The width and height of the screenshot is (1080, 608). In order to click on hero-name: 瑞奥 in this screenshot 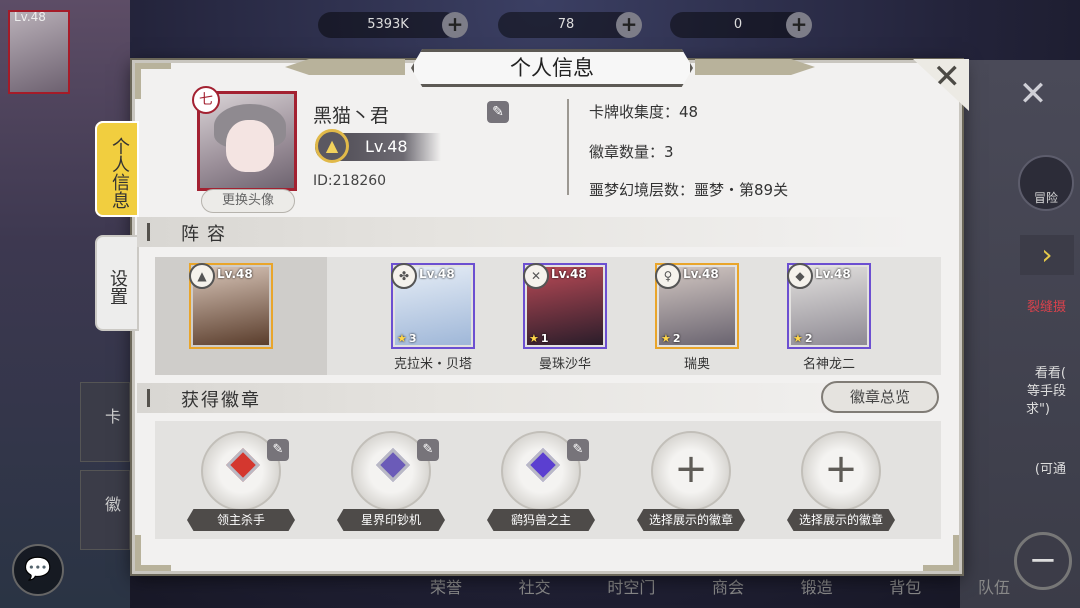, I will do `click(696, 364)`.